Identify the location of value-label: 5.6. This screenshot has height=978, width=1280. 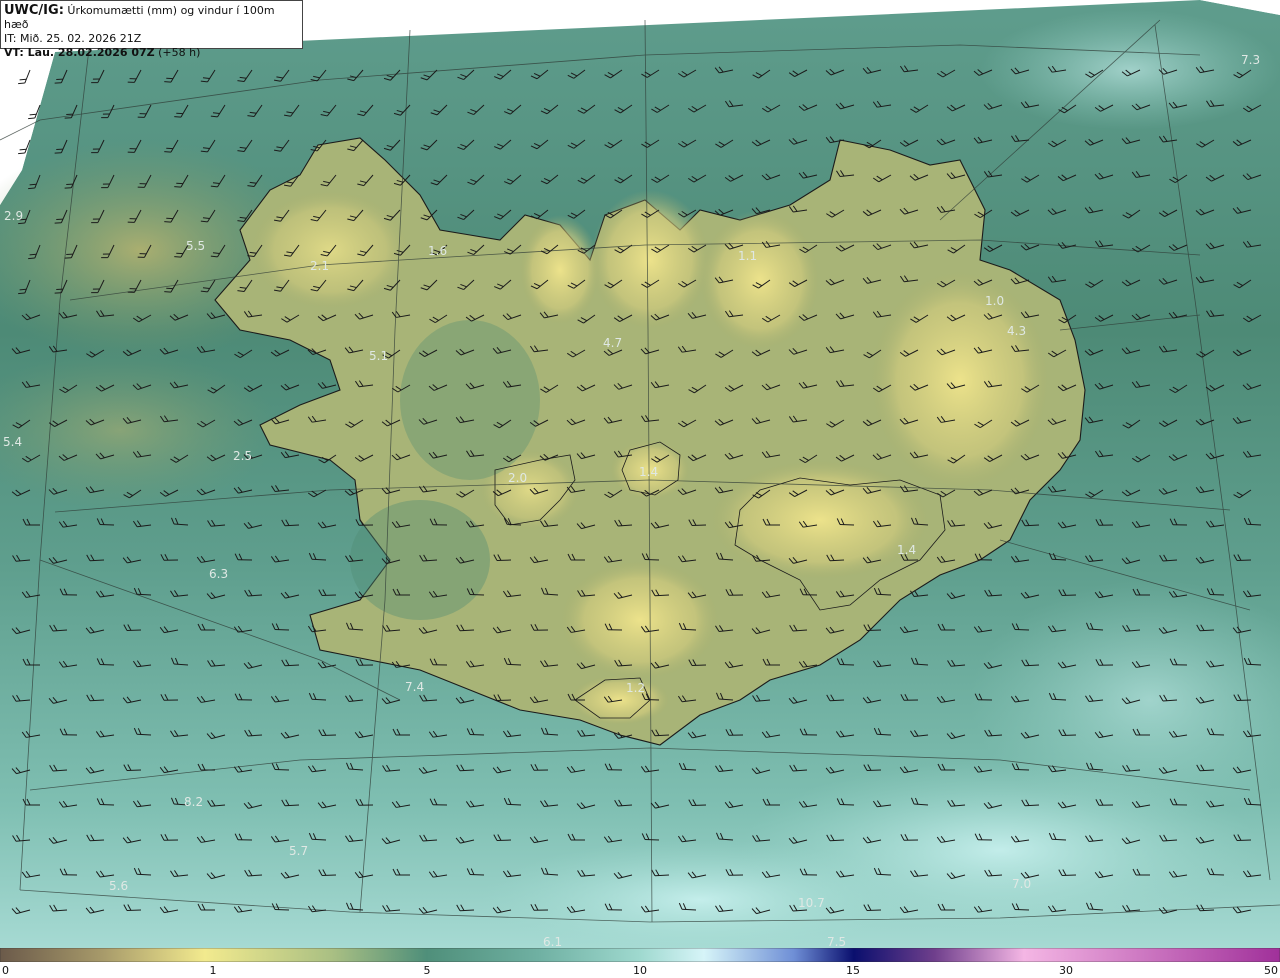
(118, 886).